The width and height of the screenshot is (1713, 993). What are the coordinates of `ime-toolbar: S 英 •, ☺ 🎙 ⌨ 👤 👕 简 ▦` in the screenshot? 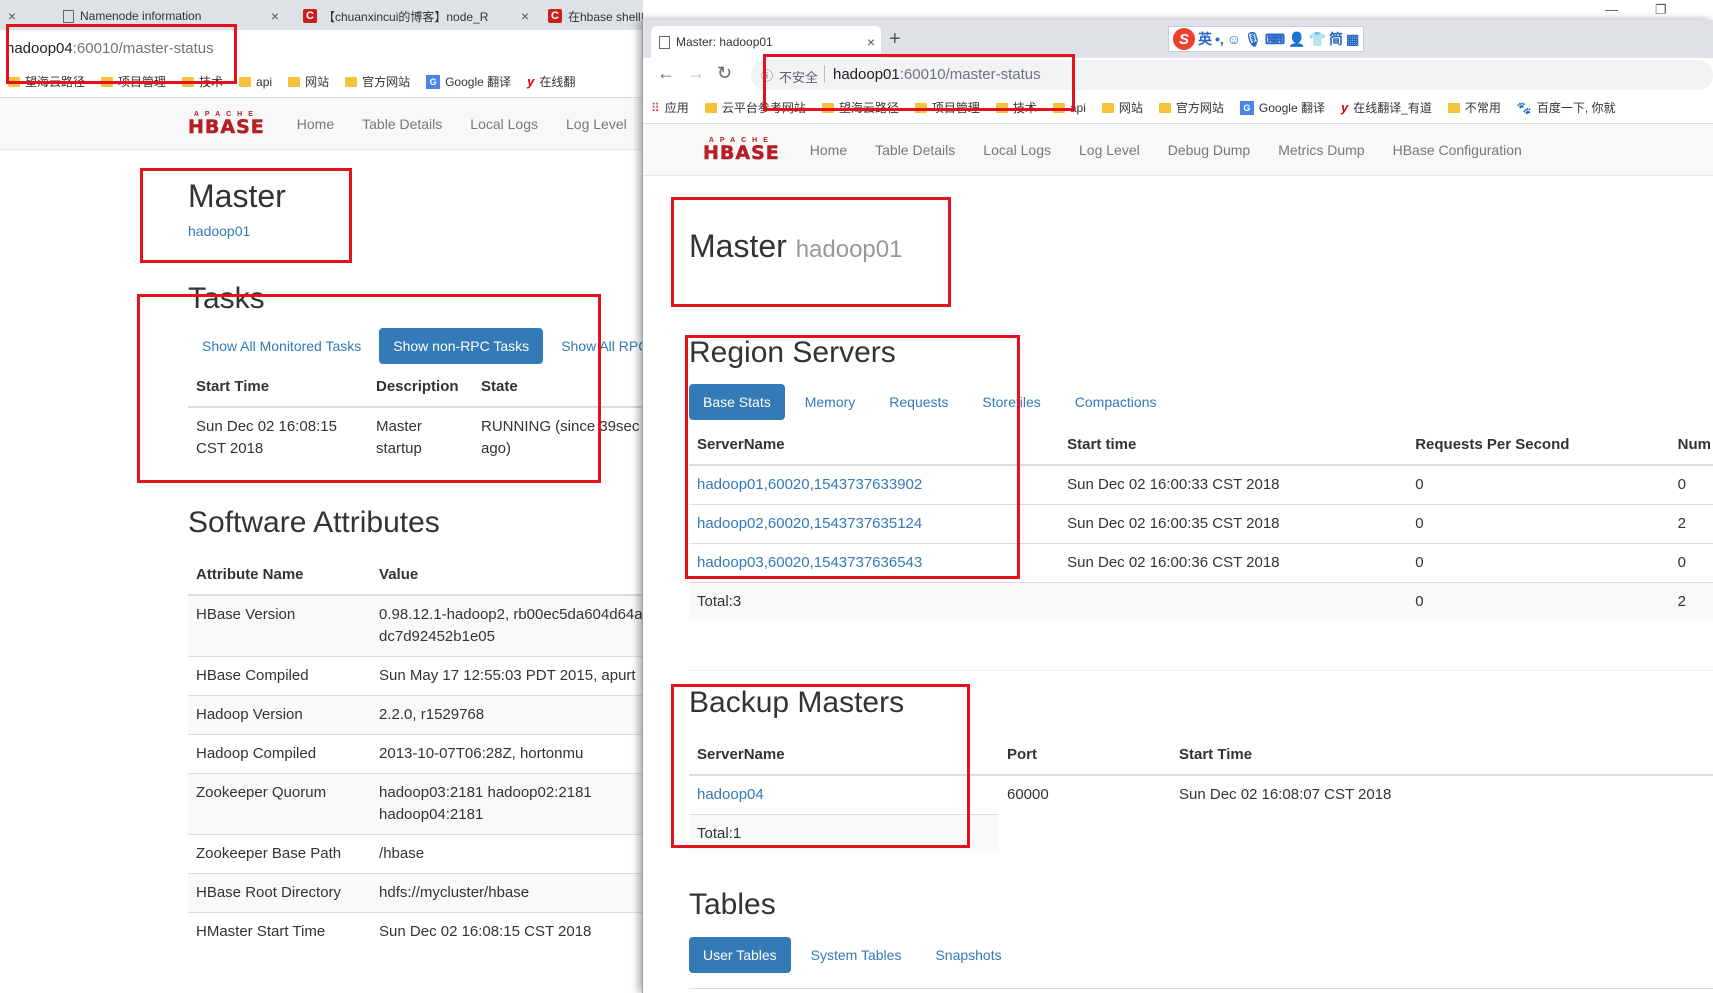 It's located at (1266, 39).